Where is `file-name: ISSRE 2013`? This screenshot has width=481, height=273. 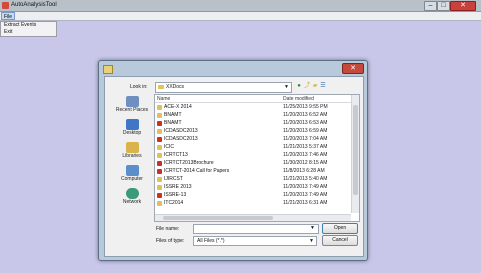 file-name: ISSRE 2013 is located at coordinates (178, 187).